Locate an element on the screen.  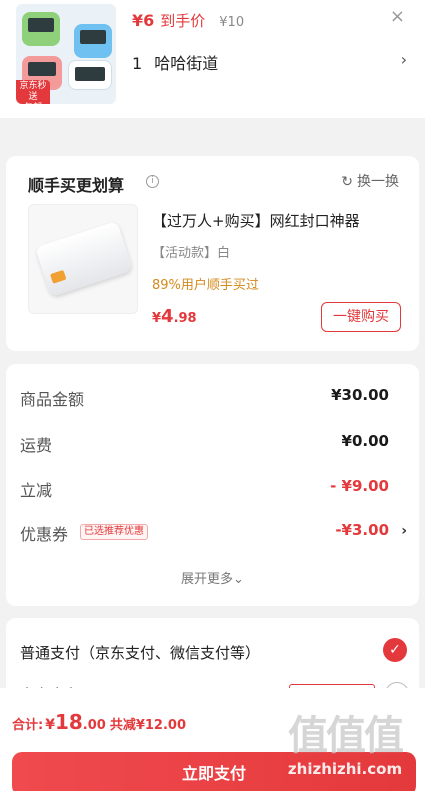
close-icon: × is located at coordinates (397, 16).